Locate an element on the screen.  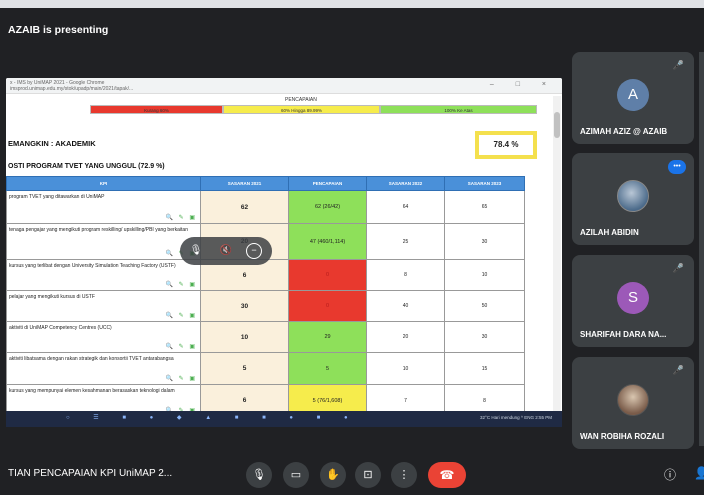
end-call-icon: ☎ is located at coordinates (447, 475).